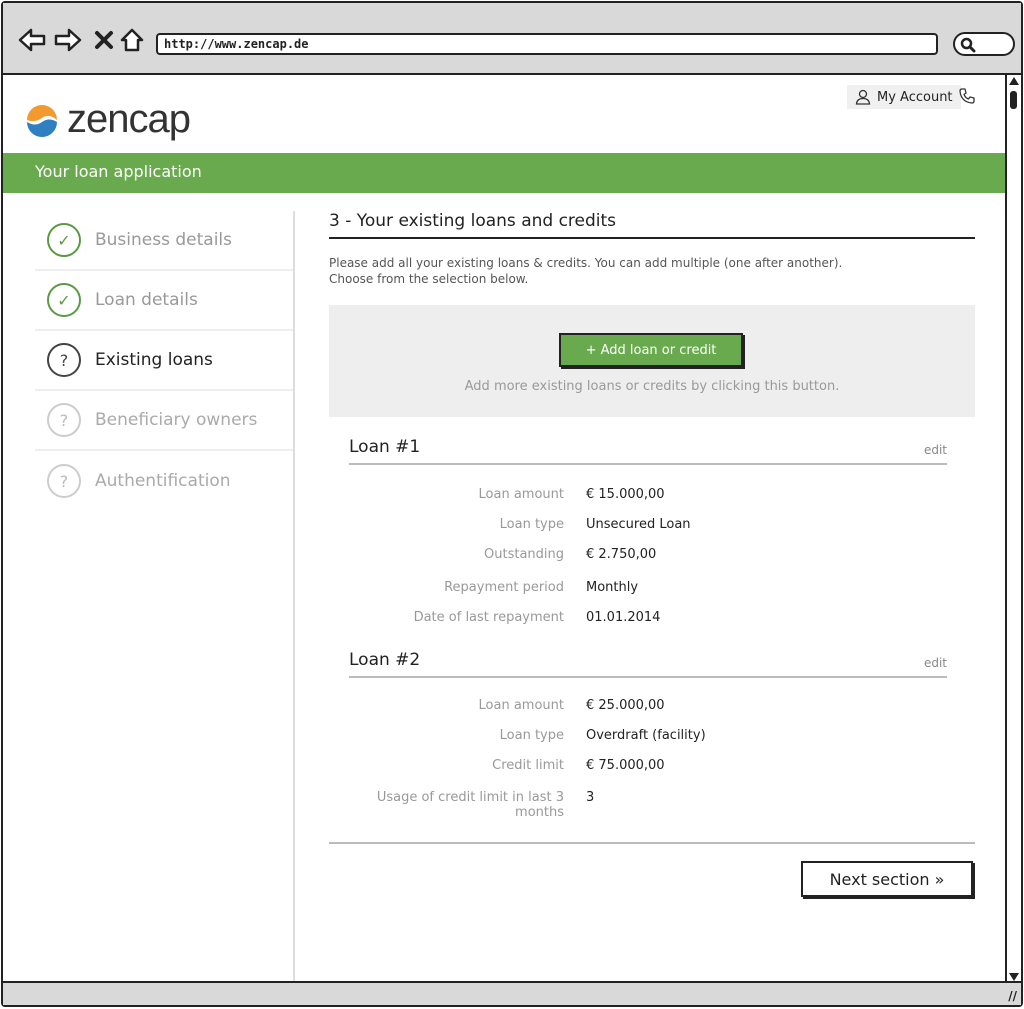 This screenshot has width=1024, height=1009. Describe the element at coordinates (154, 360) in the screenshot. I see `sidebar-item-label: Existing loans` at that location.